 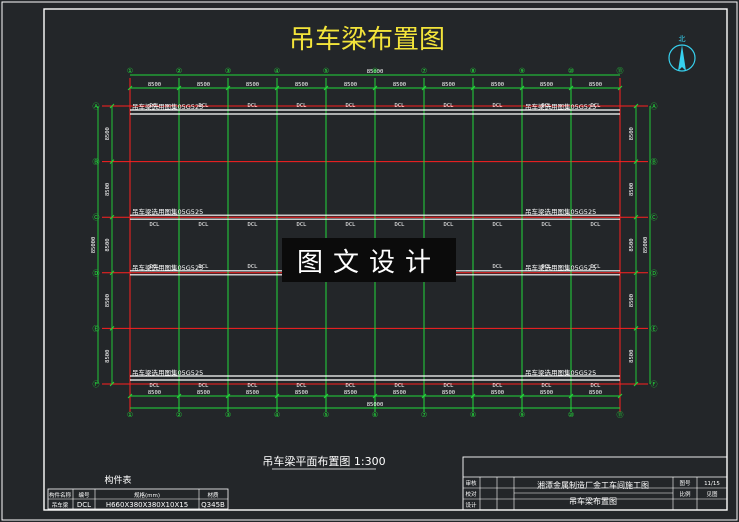 I want to click on dimension-total-length: 85000, so click(x=375, y=405).